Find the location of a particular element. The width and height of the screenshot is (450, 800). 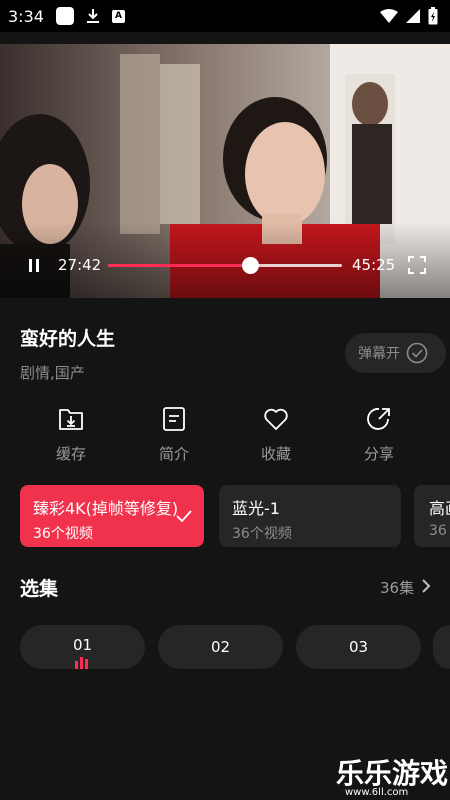

intro-label: 简介 is located at coordinates (173, 454).